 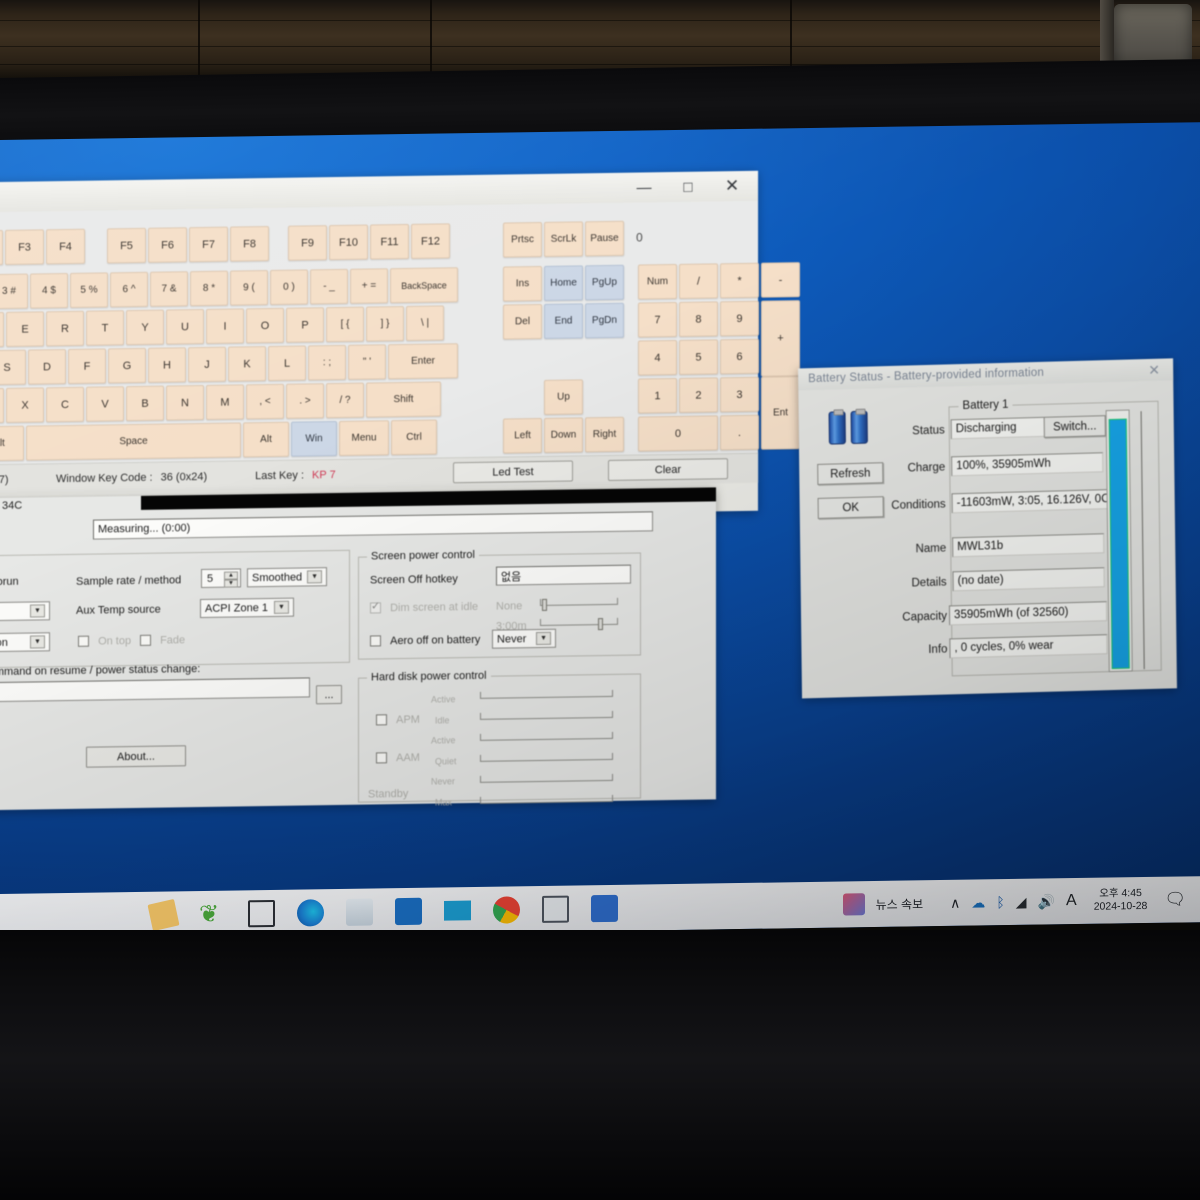 What do you see at coordinates (49, 290) in the screenshot?
I see `key-4: 4 $` at bounding box center [49, 290].